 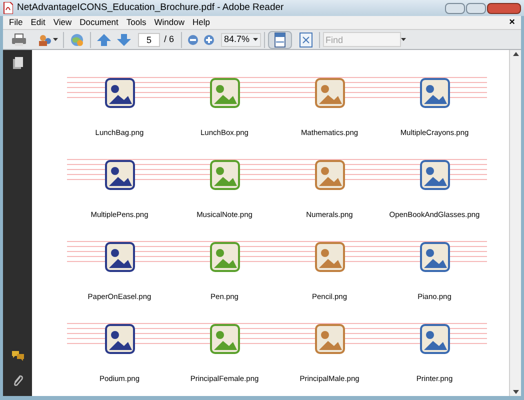 I want to click on maximize-button, so click(x=476, y=8).